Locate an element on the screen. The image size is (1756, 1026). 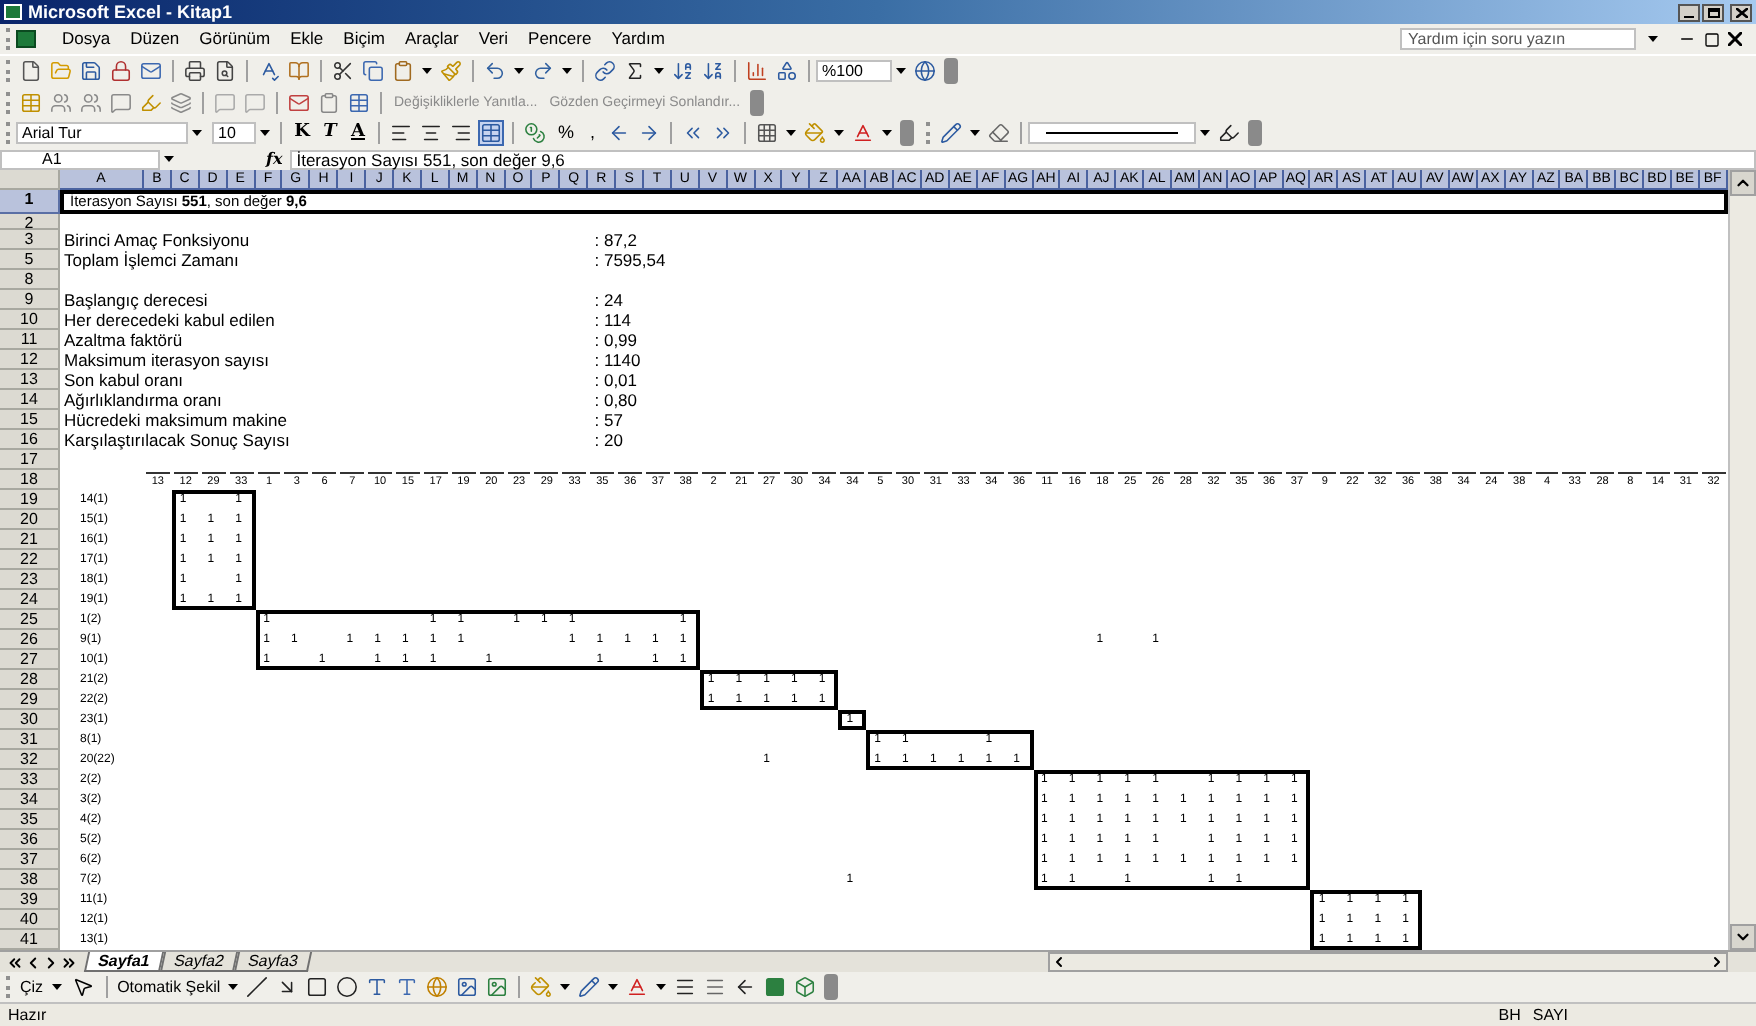
spell-check-icon is located at coordinates (269, 71).